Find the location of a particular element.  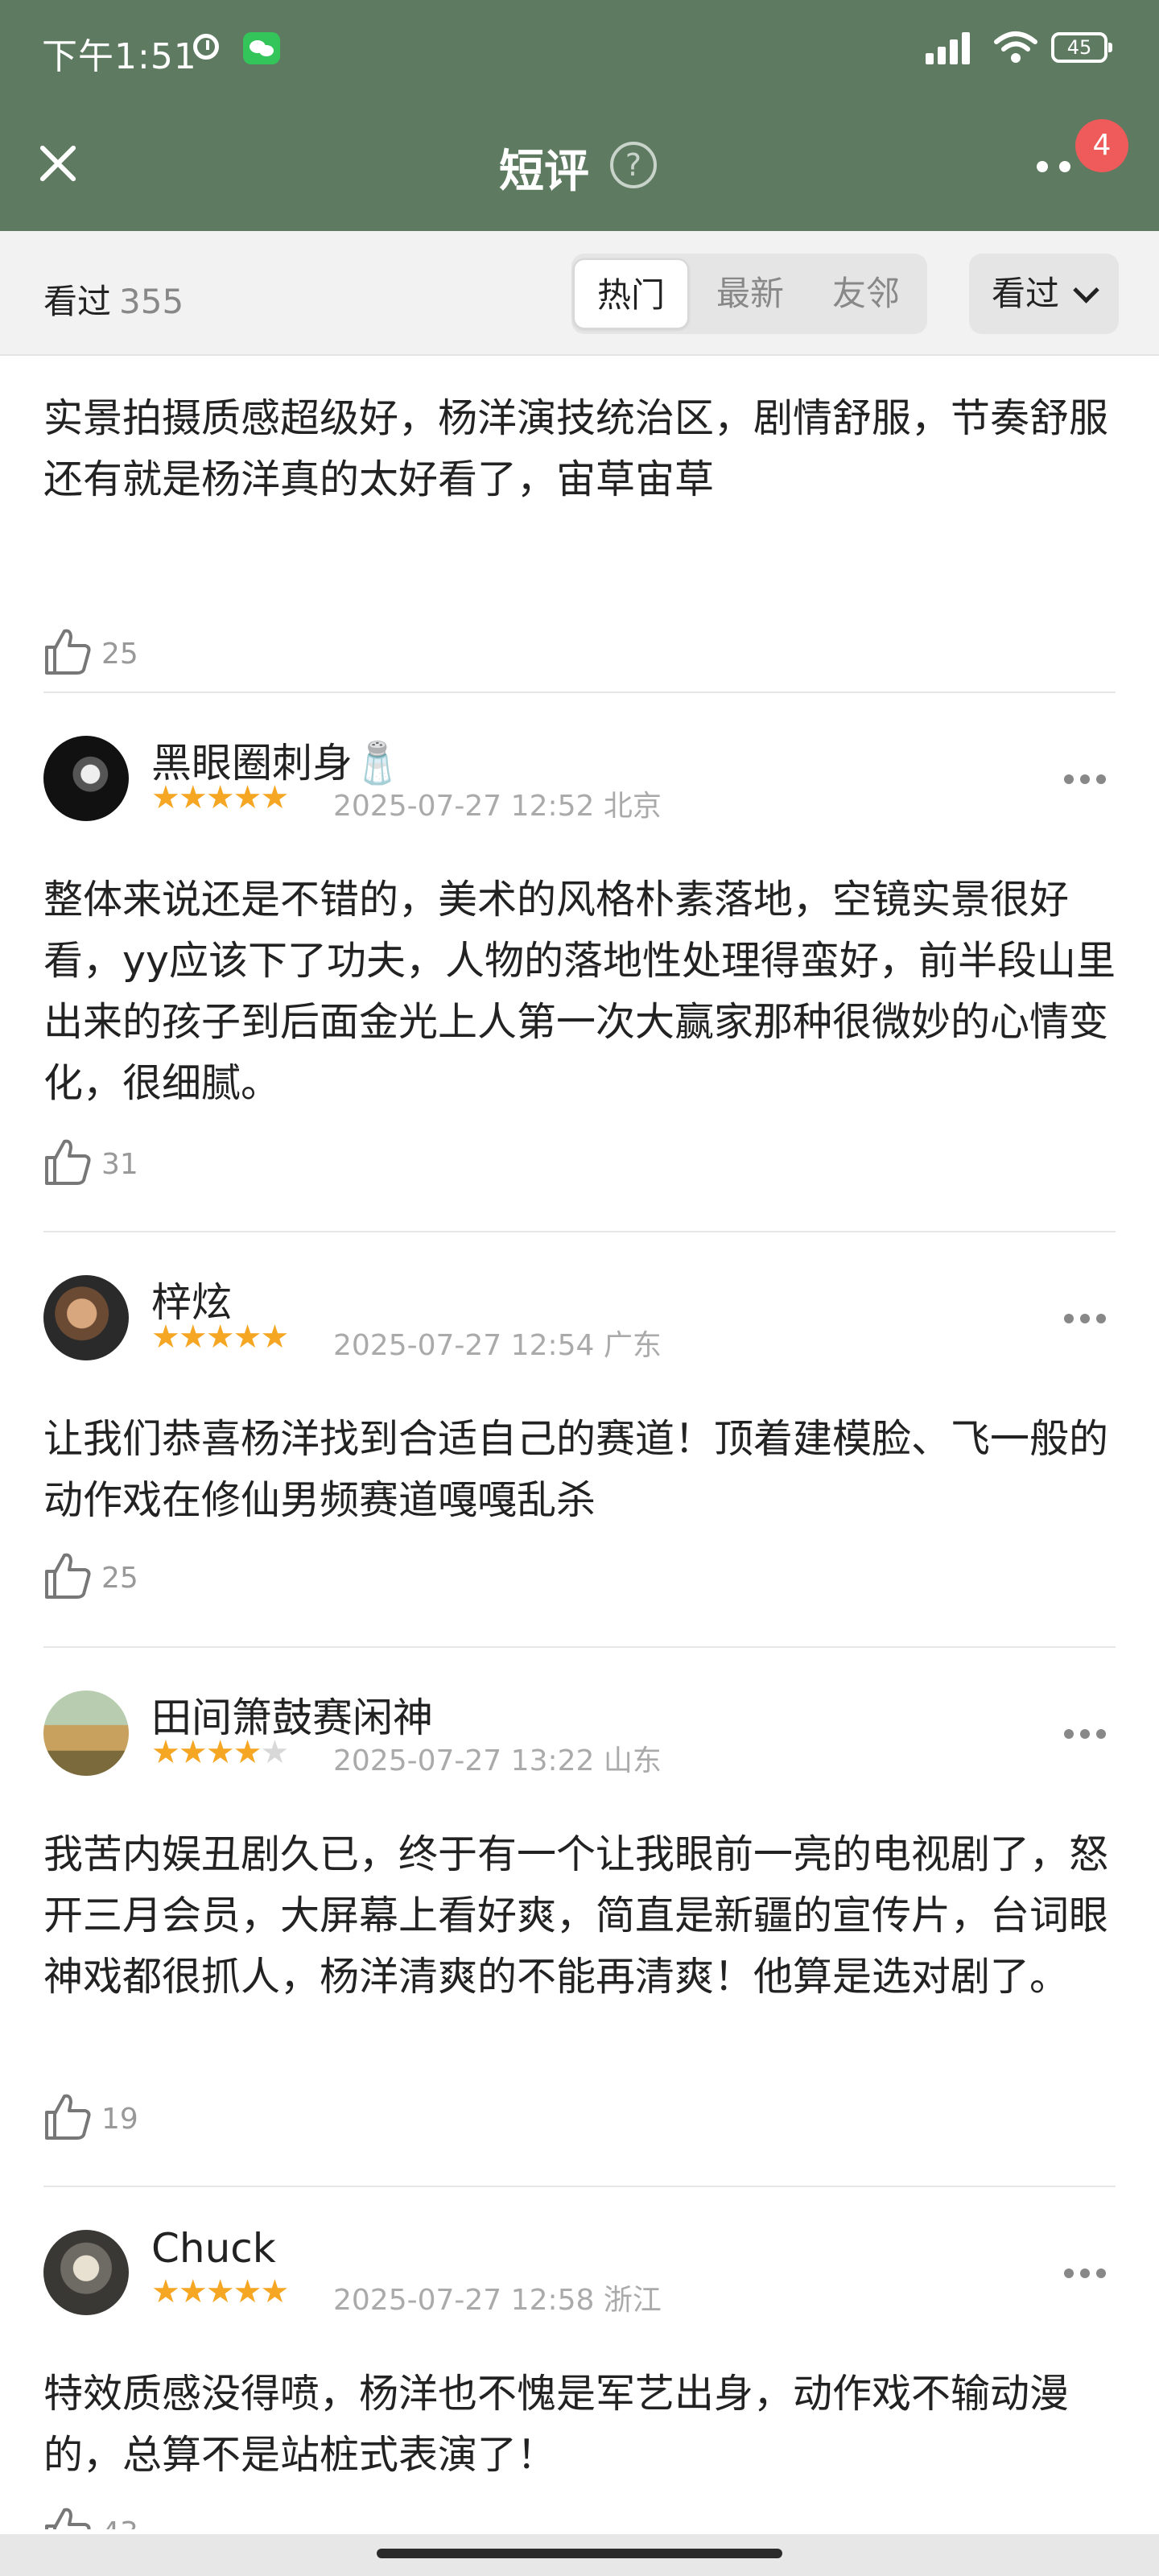

tab-latest: 最新 is located at coordinates (750, 294).